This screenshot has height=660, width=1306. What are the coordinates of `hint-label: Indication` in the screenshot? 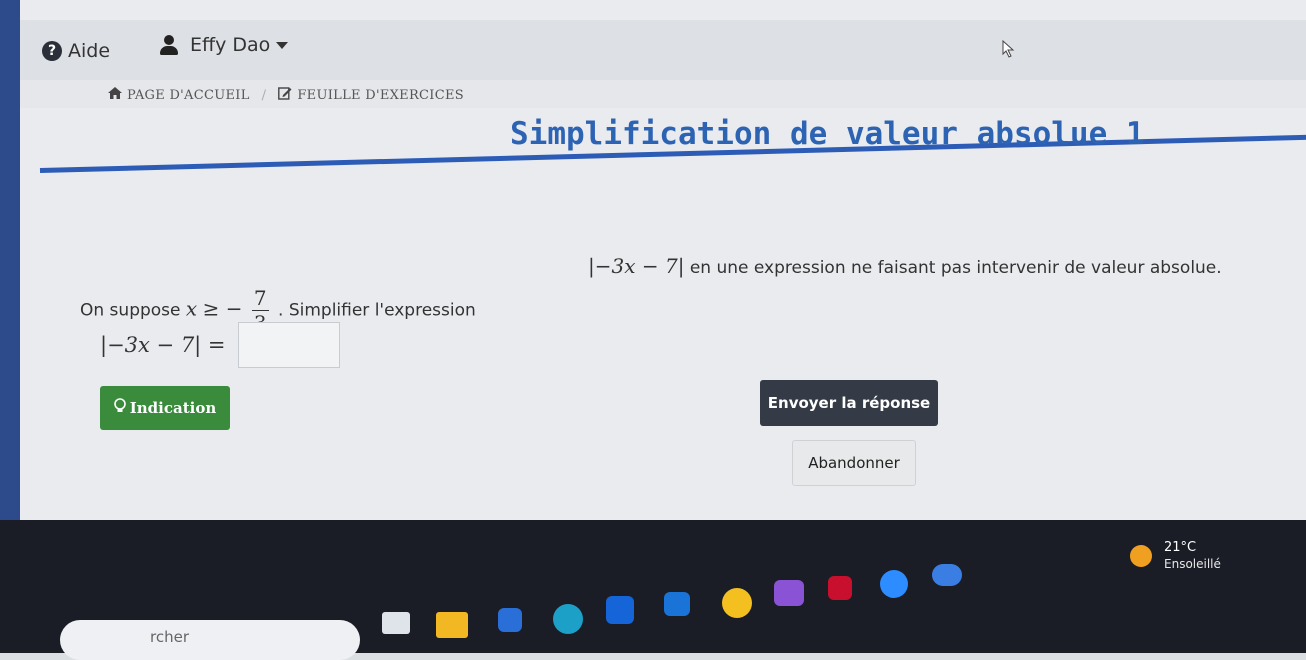 It's located at (173, 408).